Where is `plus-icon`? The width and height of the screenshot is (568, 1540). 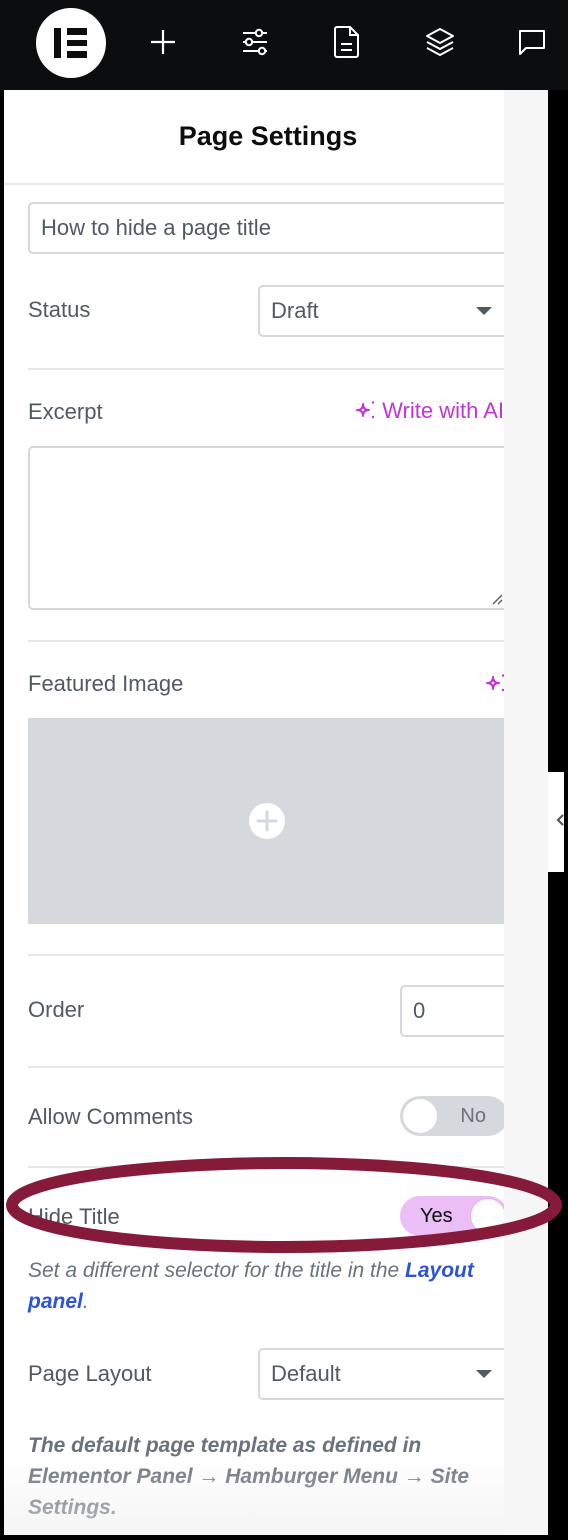
plus-icon is located at coordinates (163, 42).